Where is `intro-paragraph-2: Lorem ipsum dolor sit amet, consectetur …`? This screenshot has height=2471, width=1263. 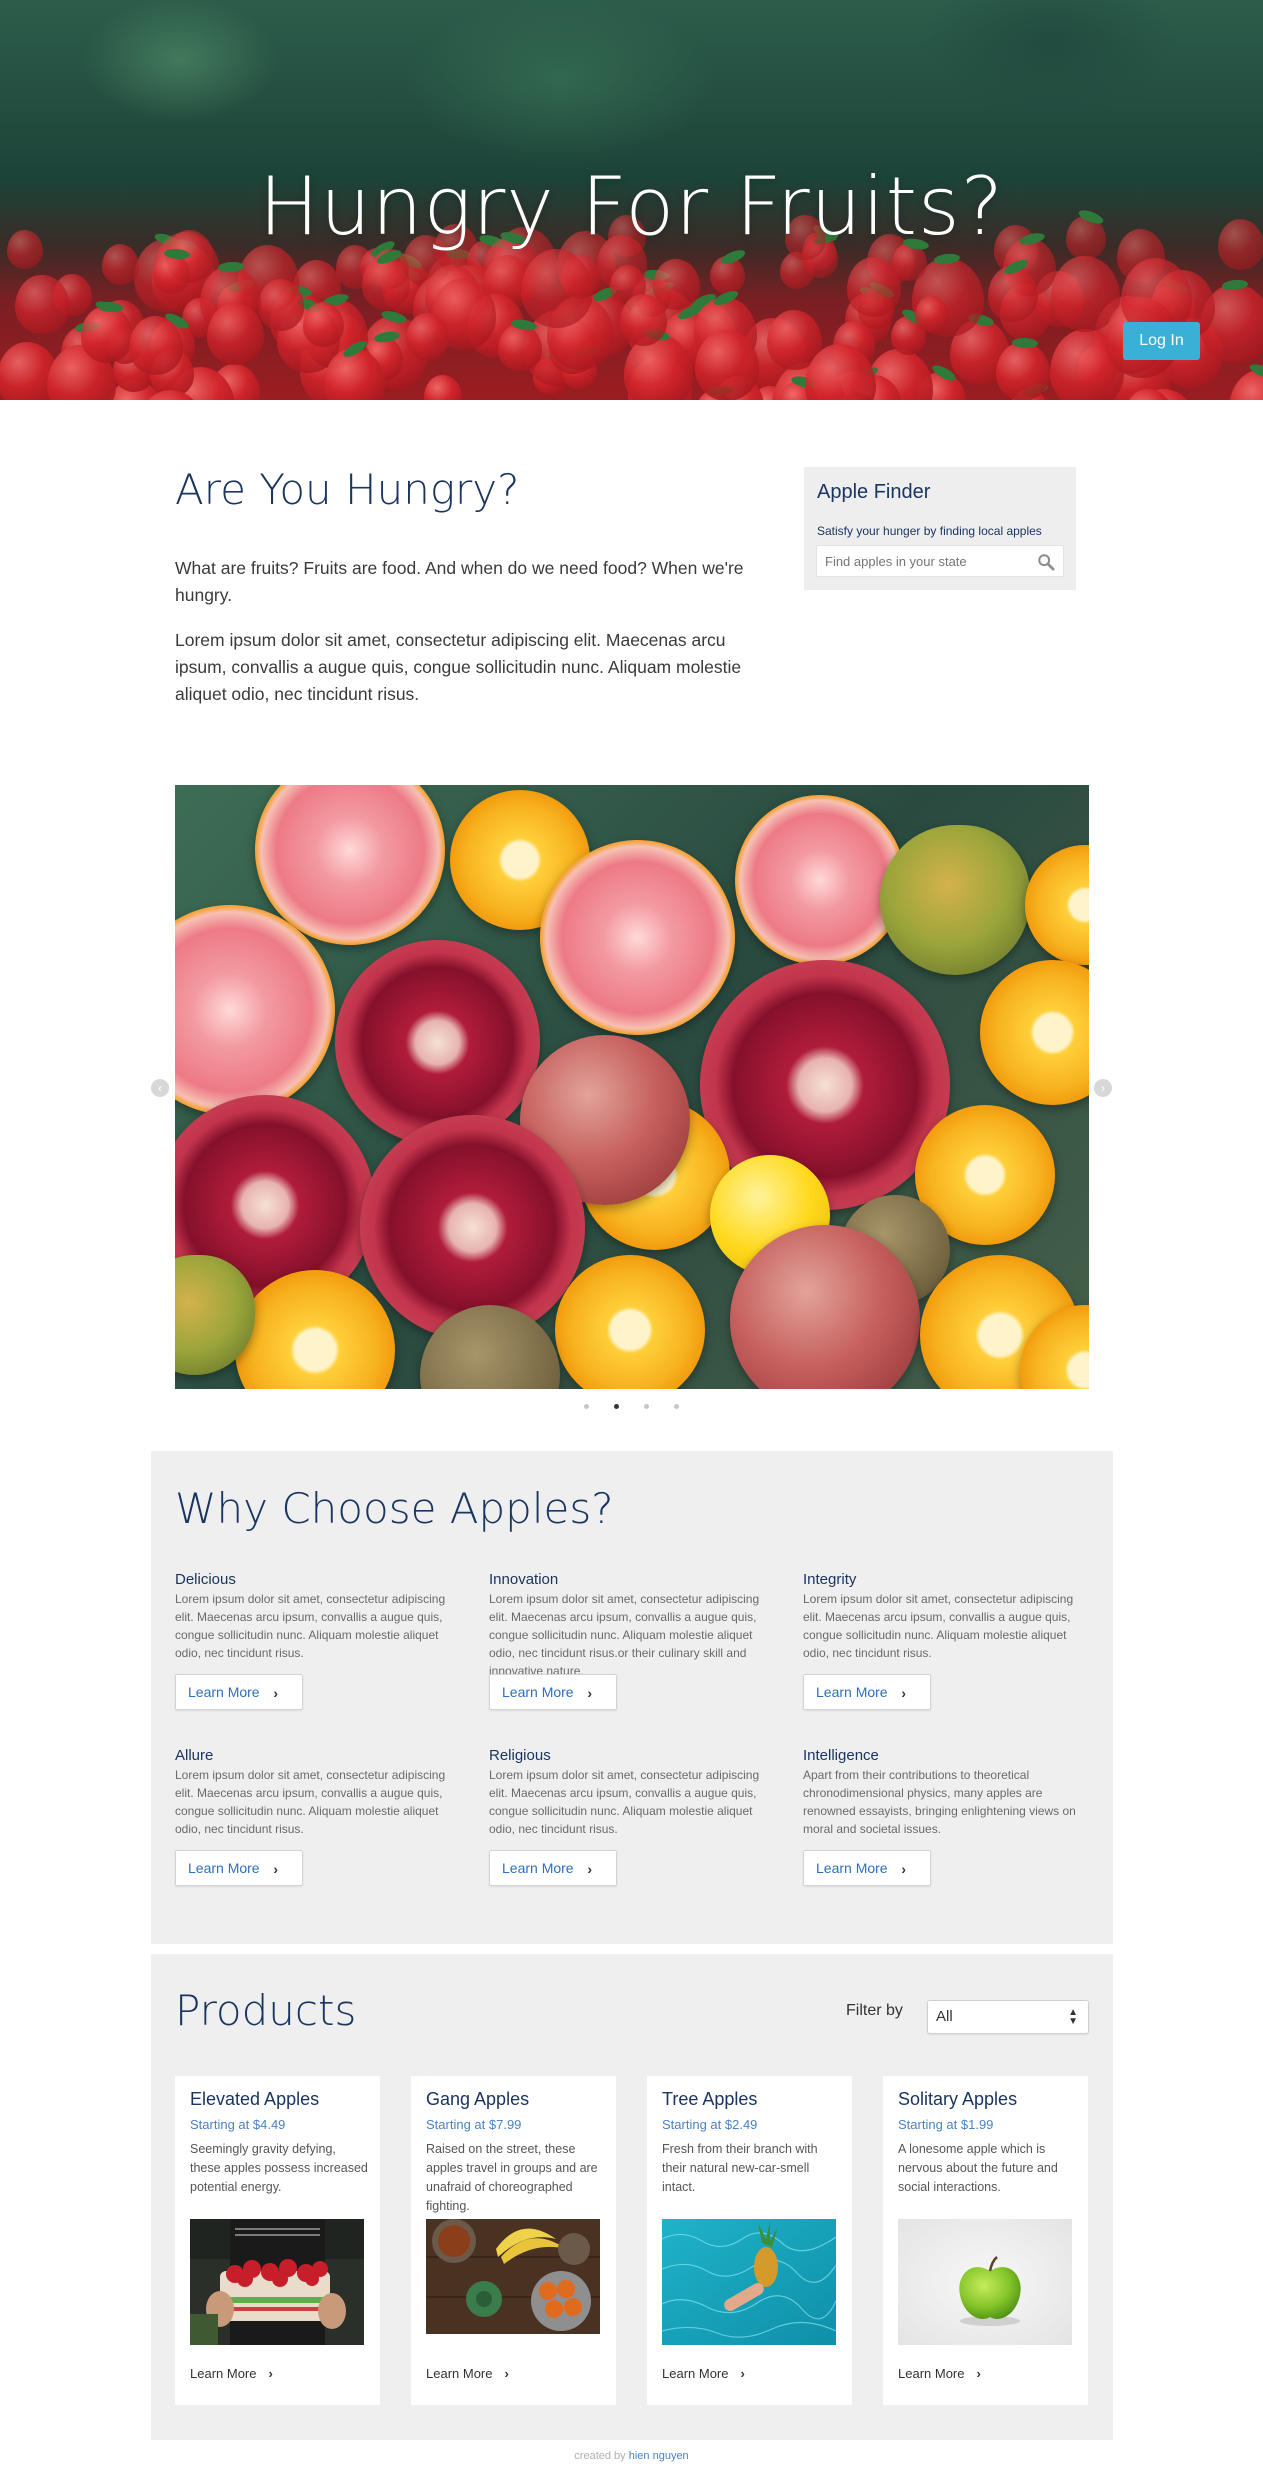 intro-paragraph-2: Lorem ipsum dolor sit amet, consectetur … is located at coordinates (458, 667).